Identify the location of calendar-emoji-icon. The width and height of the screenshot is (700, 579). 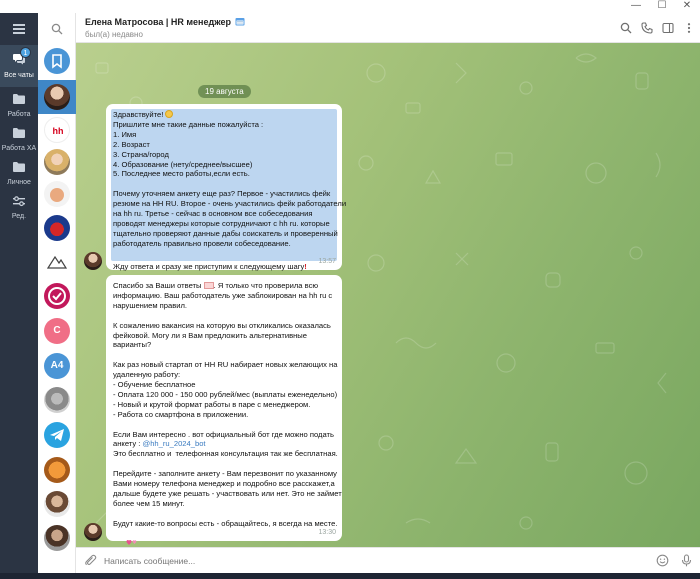
(240, 22).